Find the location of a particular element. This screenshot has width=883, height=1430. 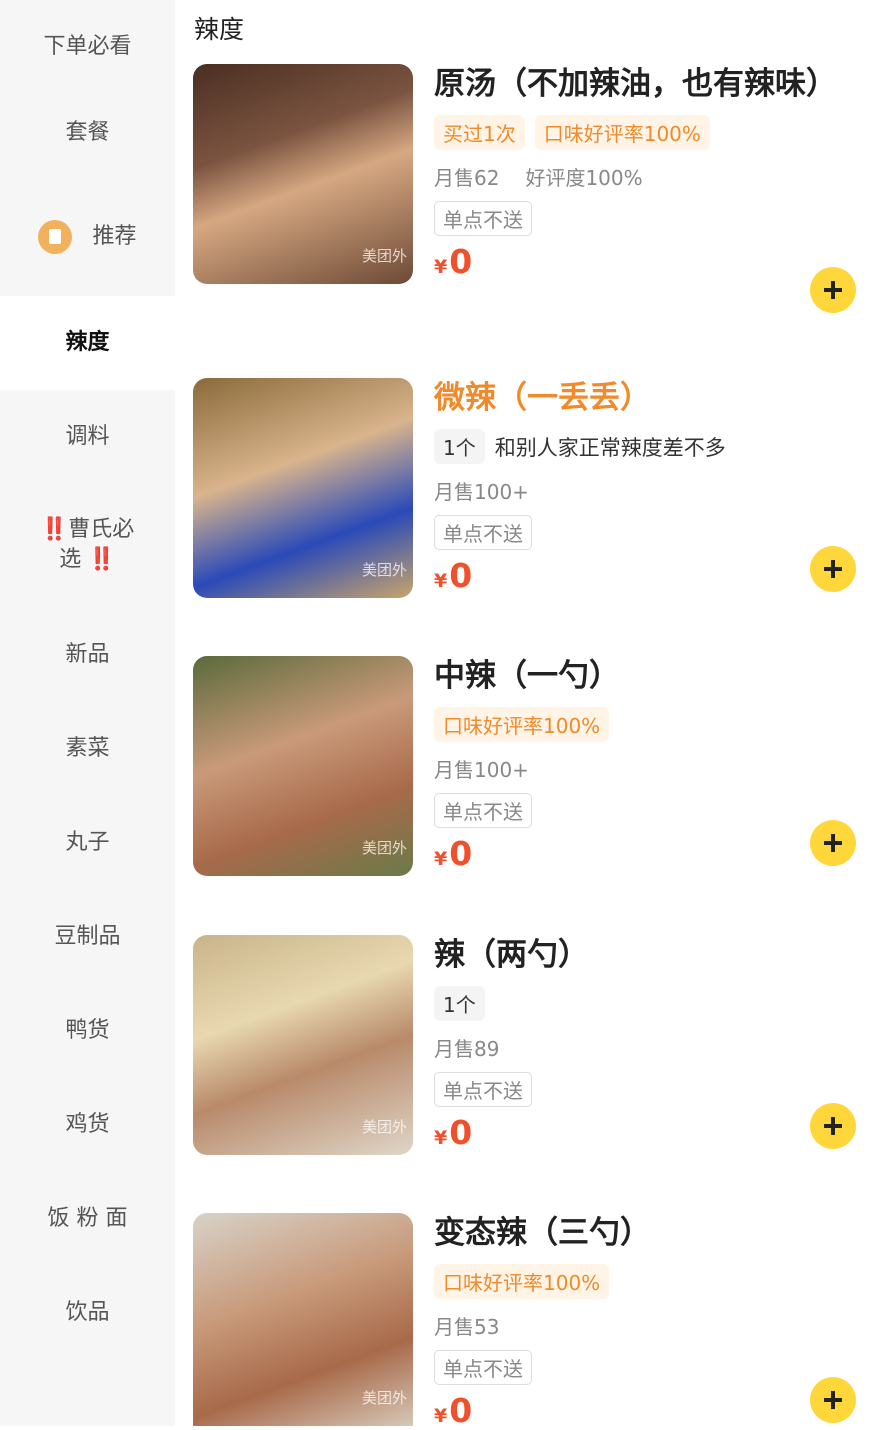

product-name: 微辣（一丢丢） is located at coordinates (542, 398).